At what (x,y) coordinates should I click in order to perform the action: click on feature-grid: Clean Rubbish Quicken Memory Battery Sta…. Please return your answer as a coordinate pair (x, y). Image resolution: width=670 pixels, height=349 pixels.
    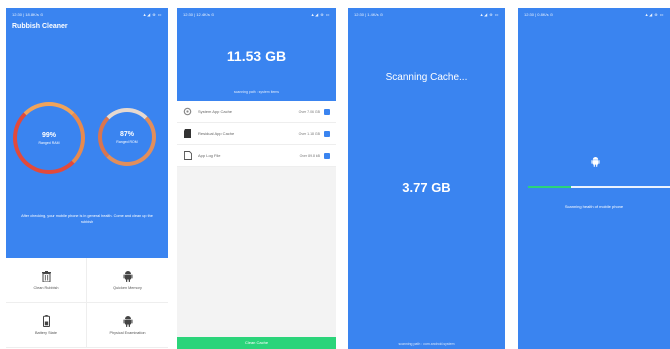
    Looking at the image, I should click on (87, 303).